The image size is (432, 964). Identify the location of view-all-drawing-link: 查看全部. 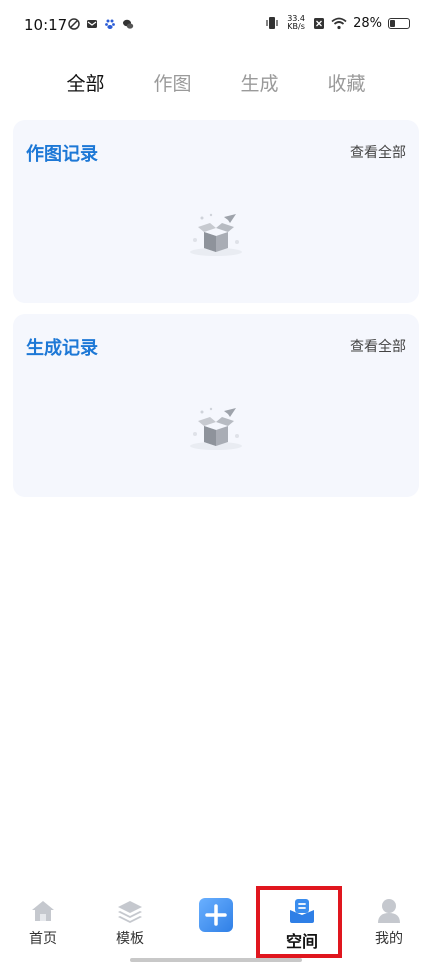
(378, 152).